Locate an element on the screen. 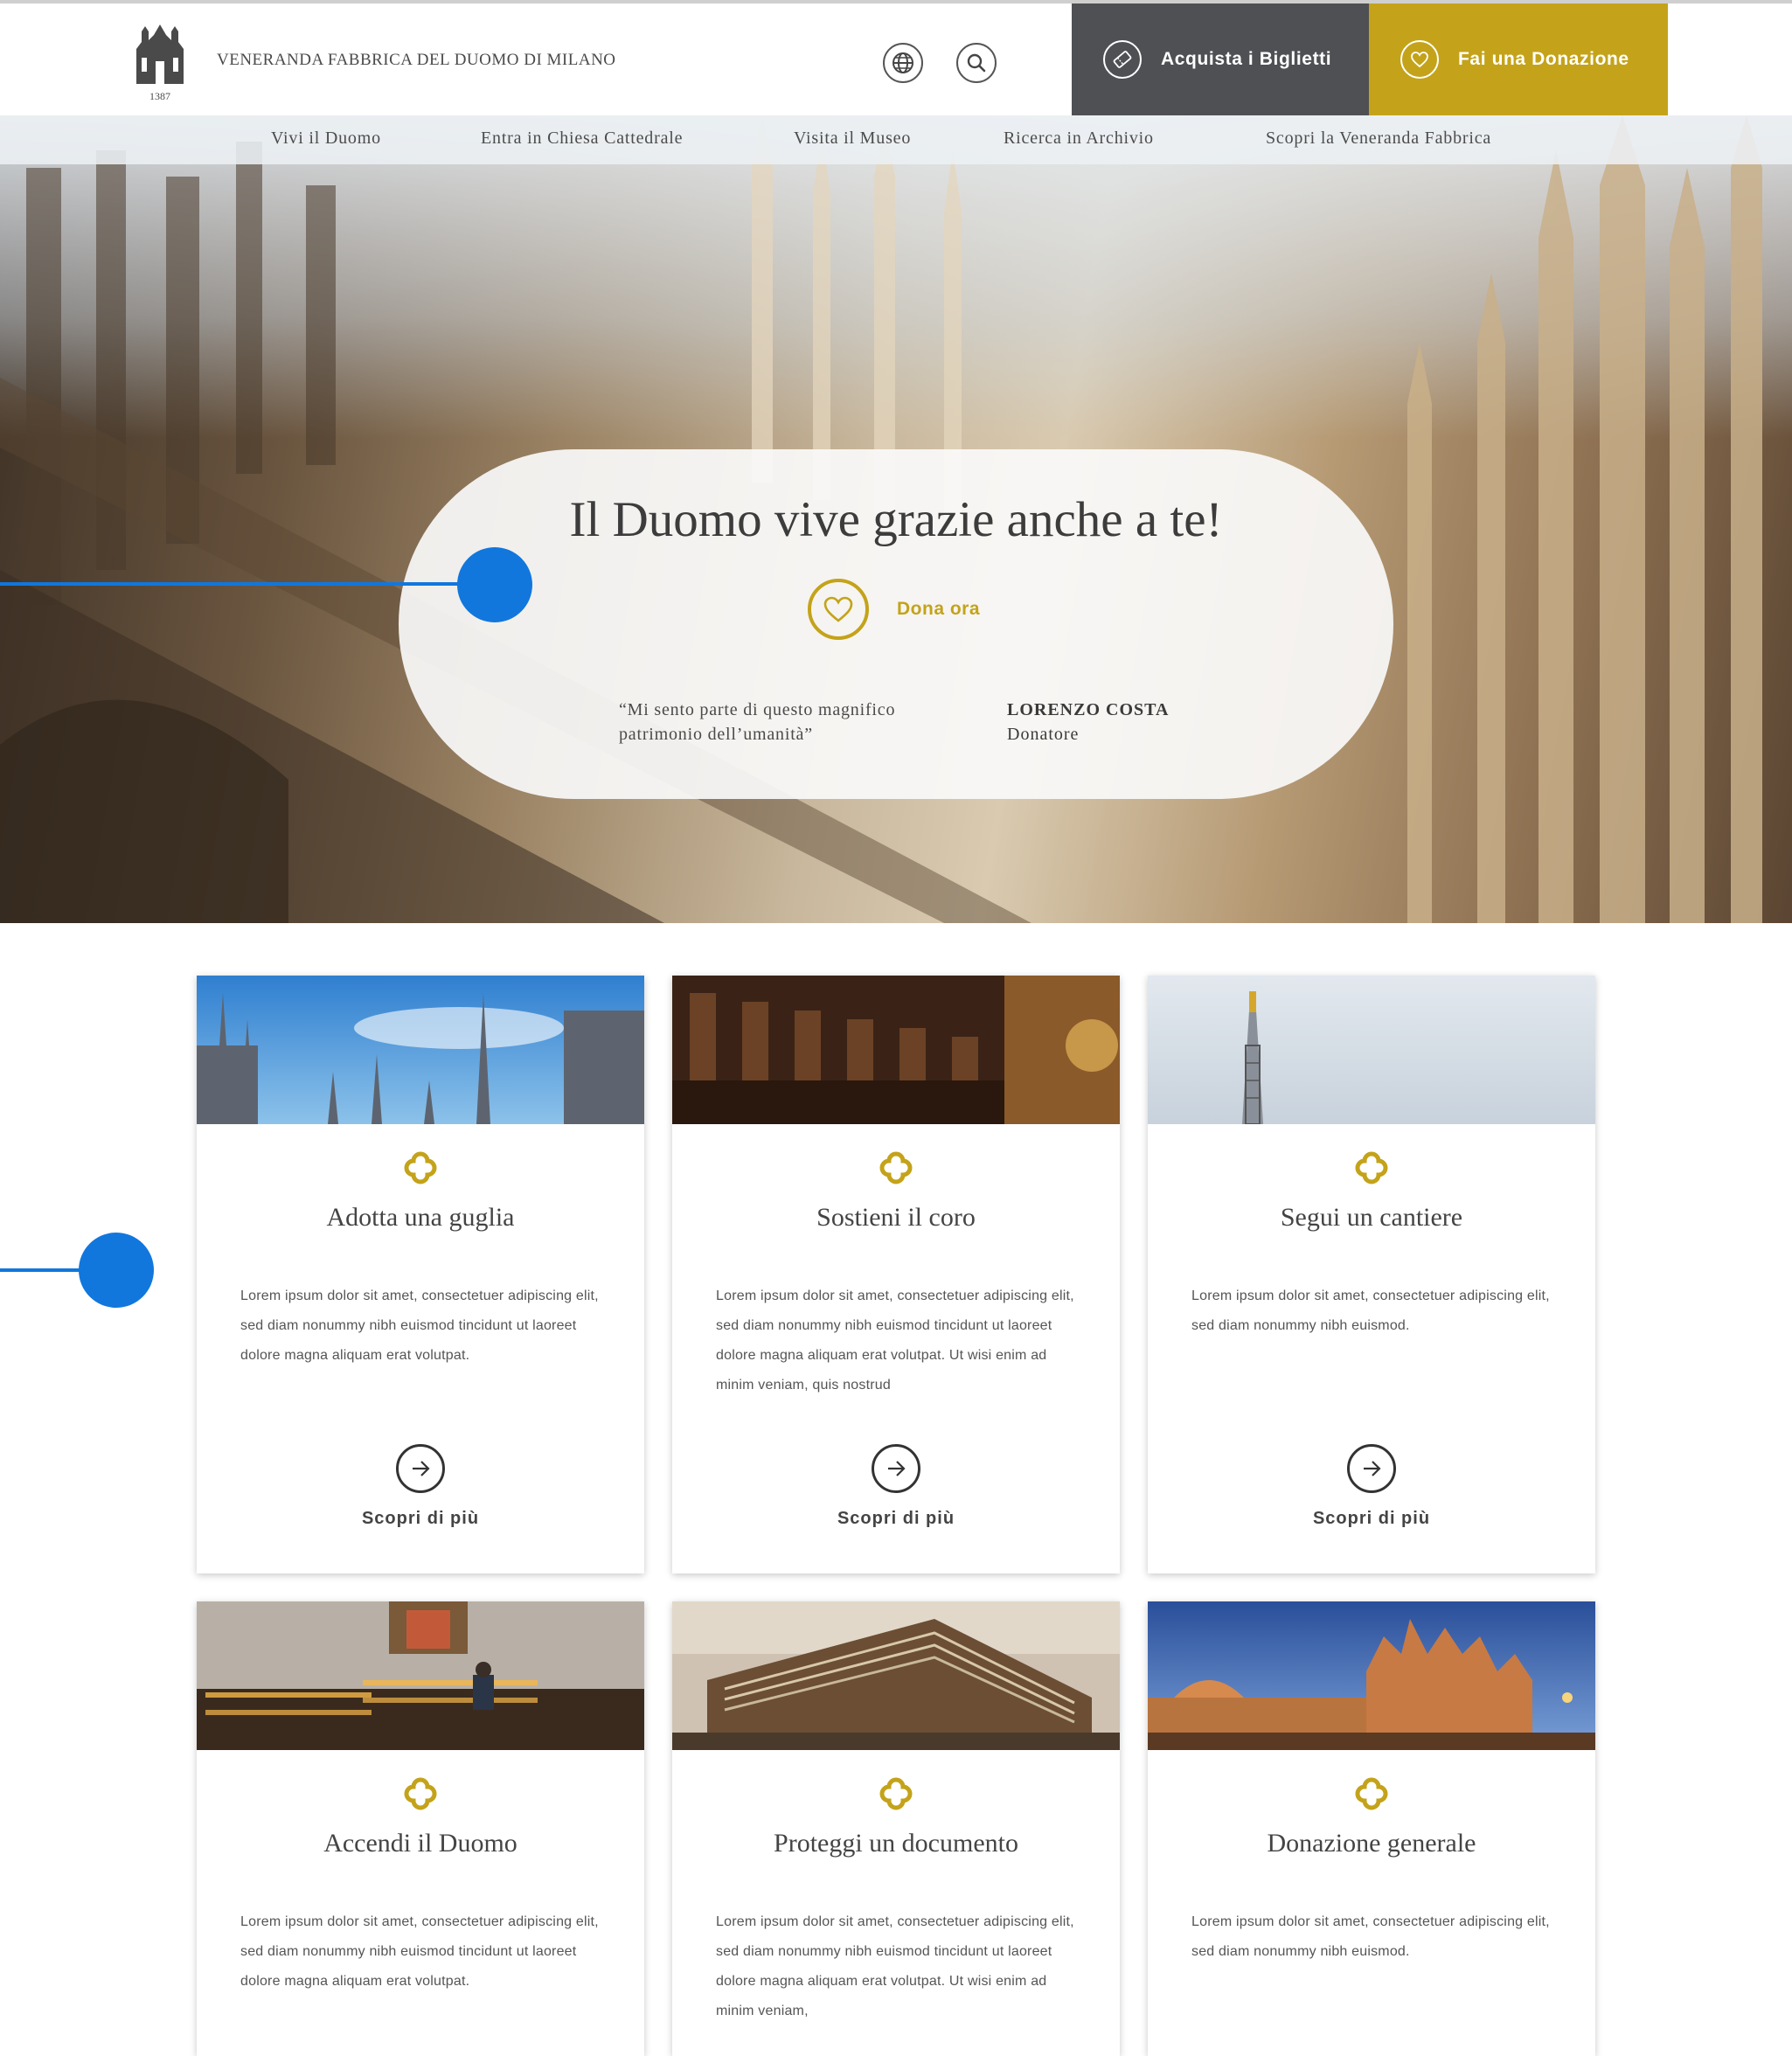  madonnina-spire-photo is located at coordinates (1371, 1050).